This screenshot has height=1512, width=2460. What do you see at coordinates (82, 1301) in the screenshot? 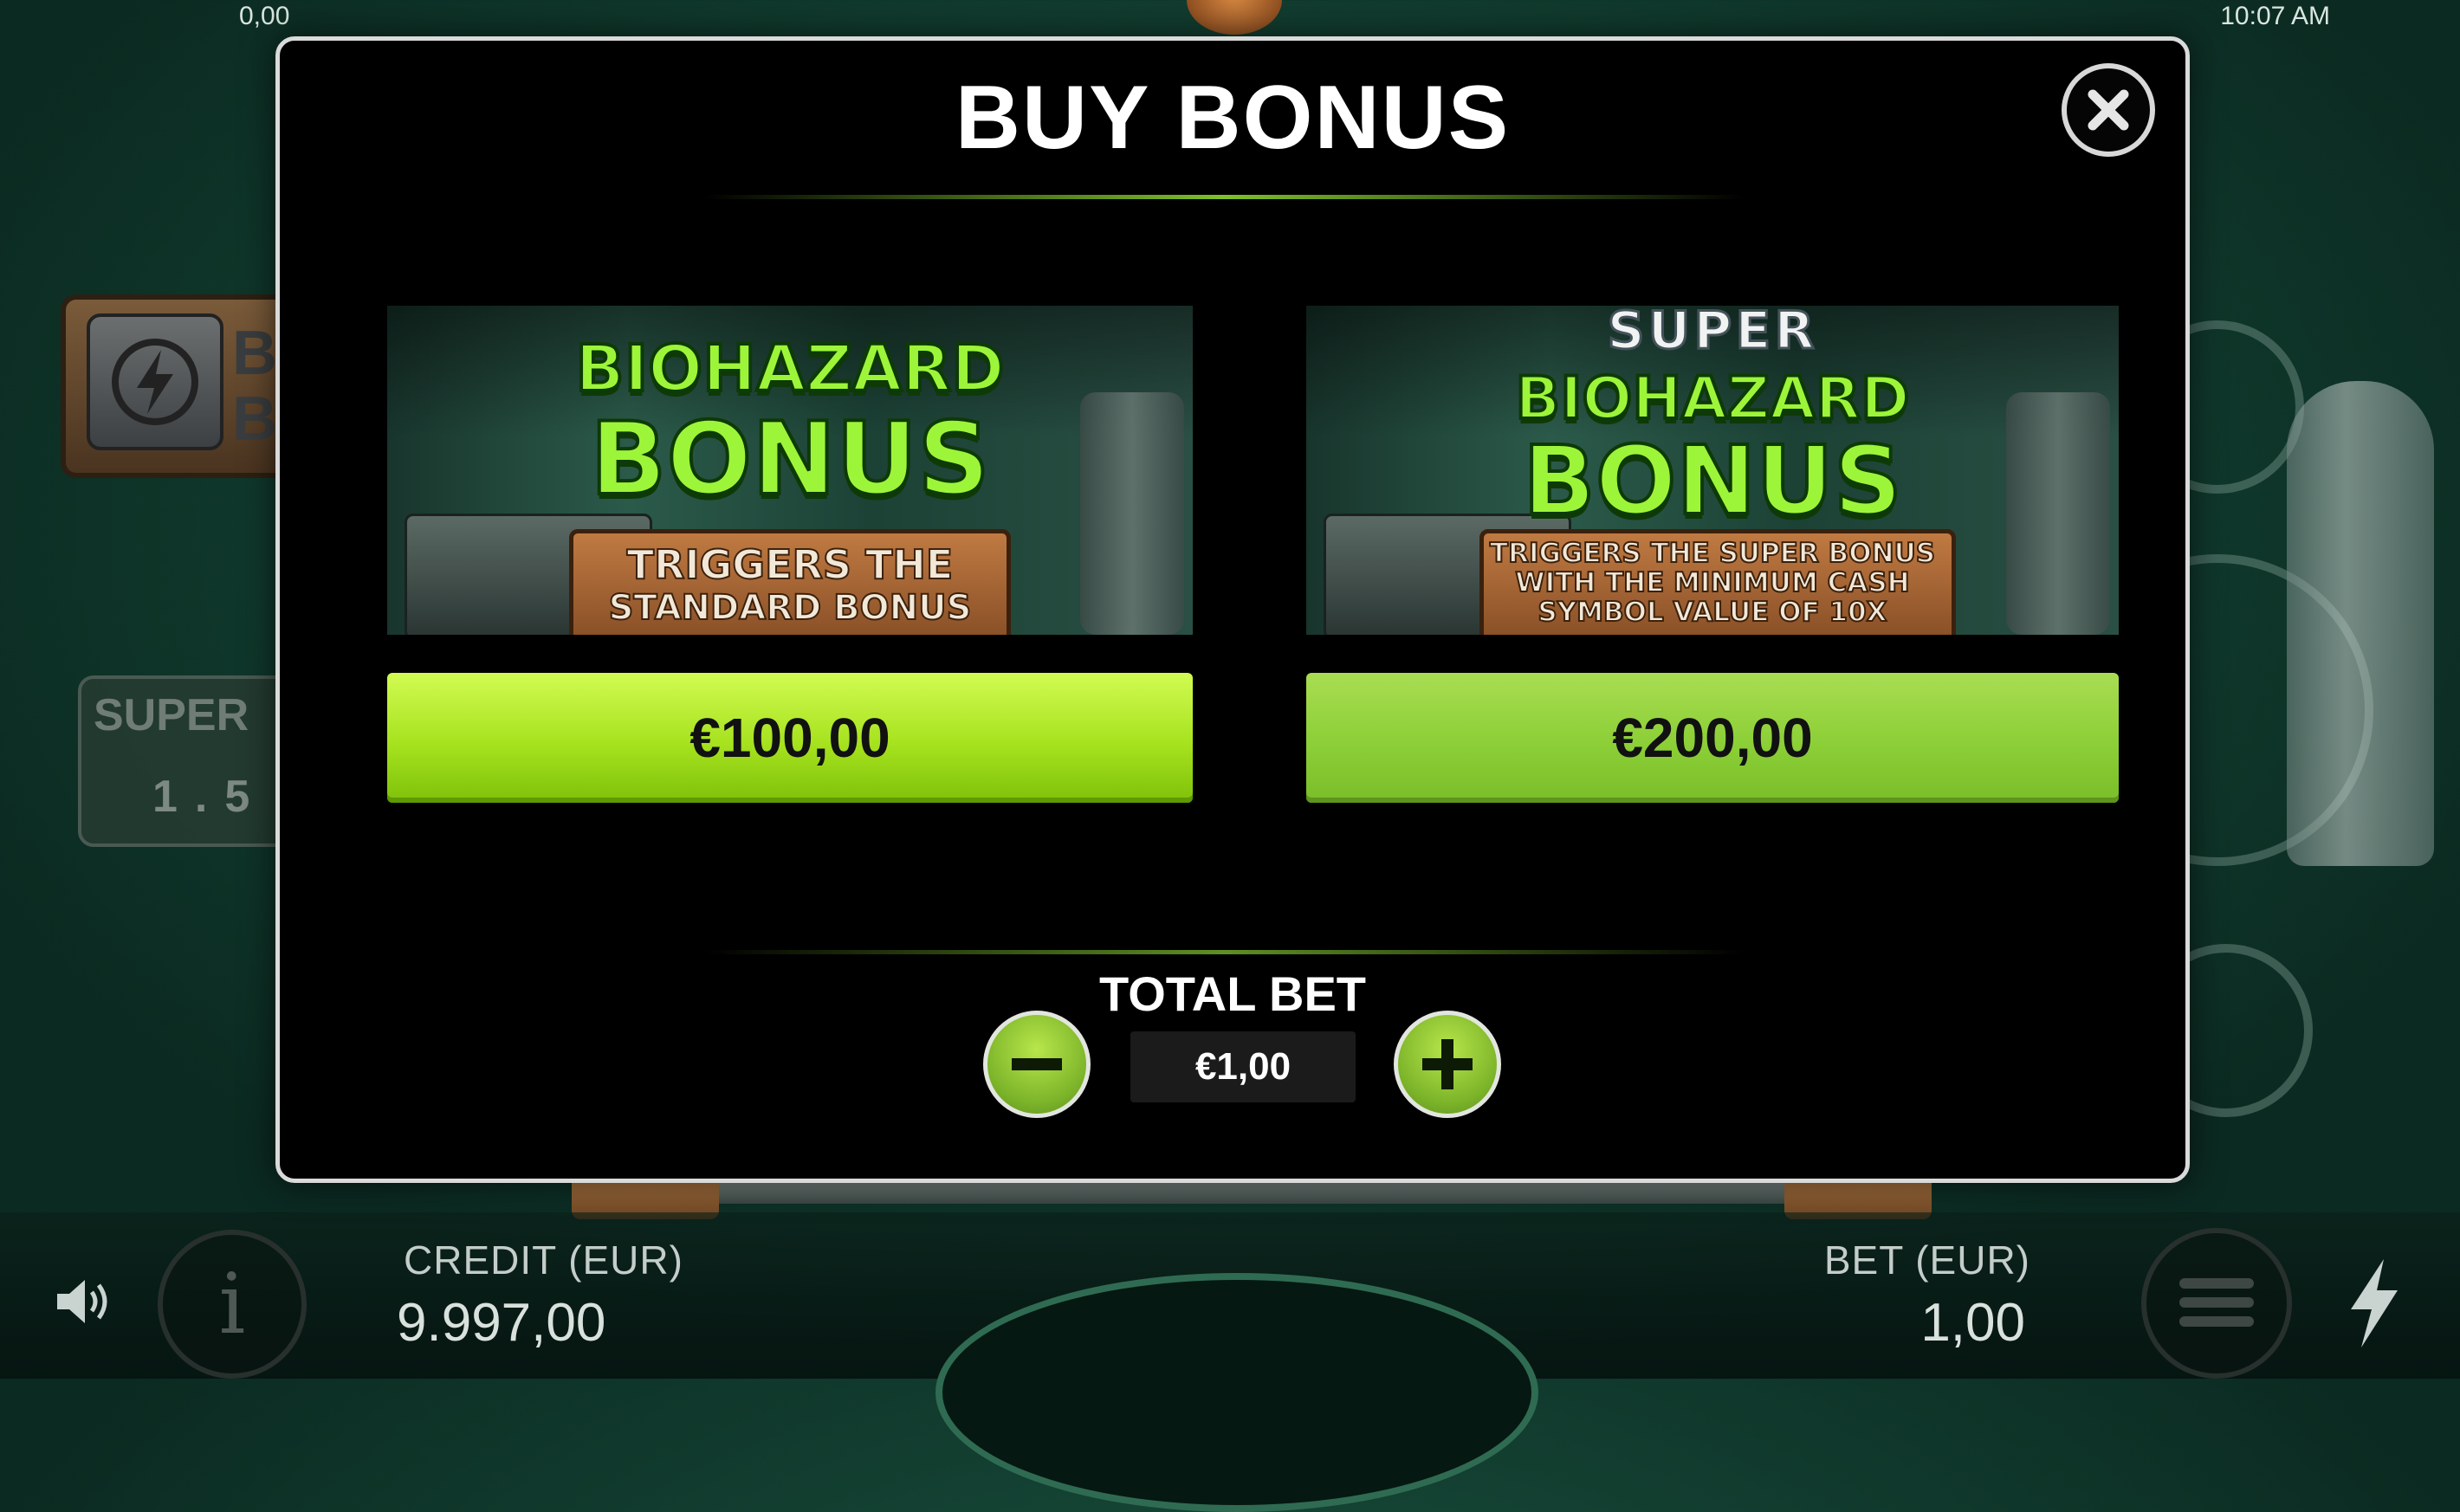
I see `sound-icon` at bounding box center [82, 1301].